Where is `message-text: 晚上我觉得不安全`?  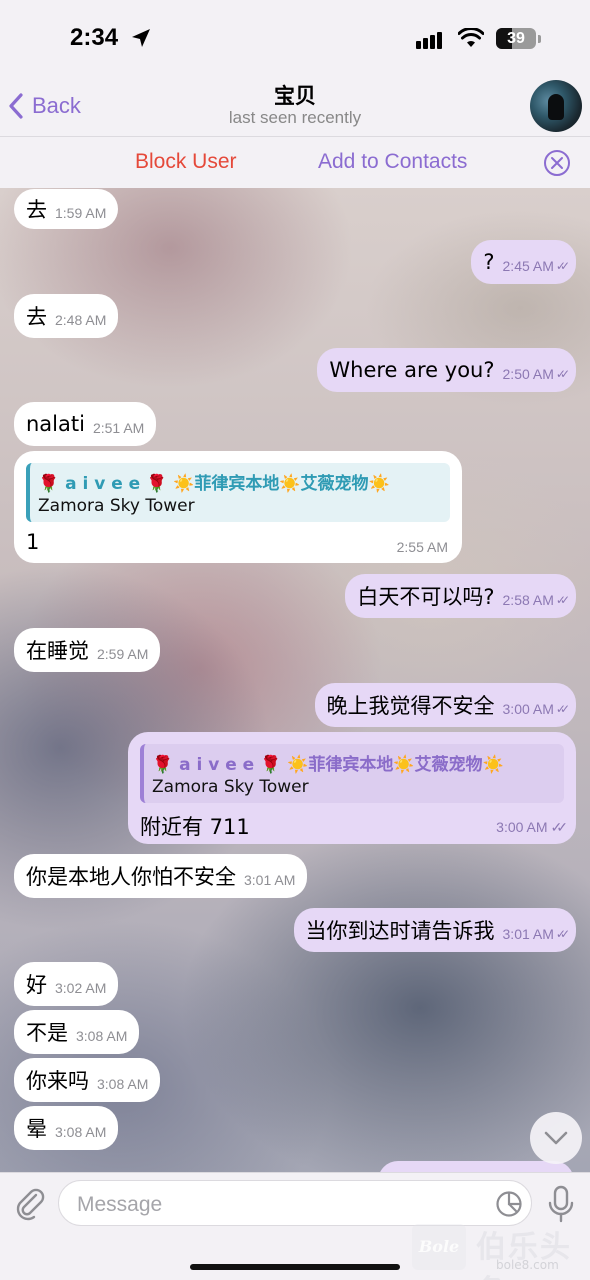 message-text: 晚上我觉得不安全 is located at coordinates (410, 706).